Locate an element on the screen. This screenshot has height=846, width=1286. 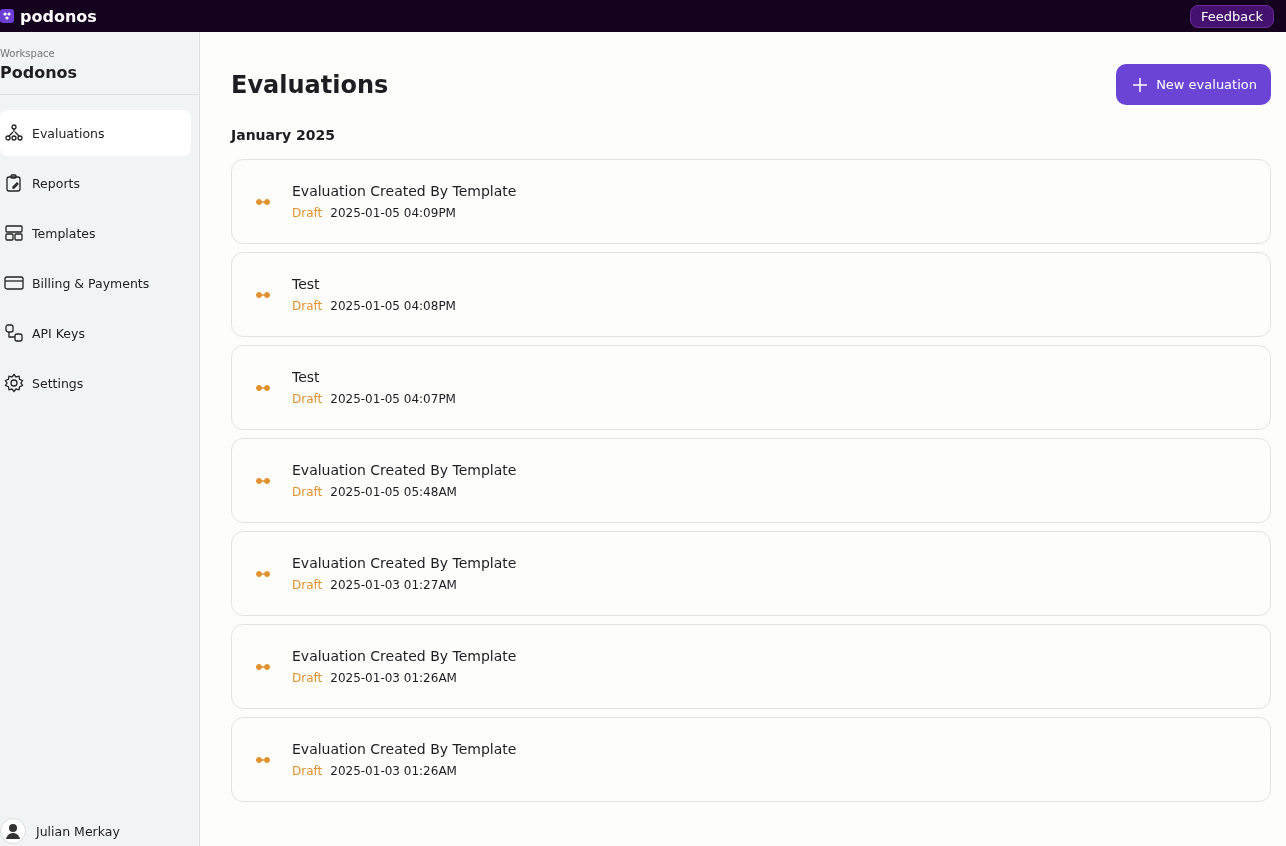
workspace-name: Podonos is located at coordinates (99, 72).